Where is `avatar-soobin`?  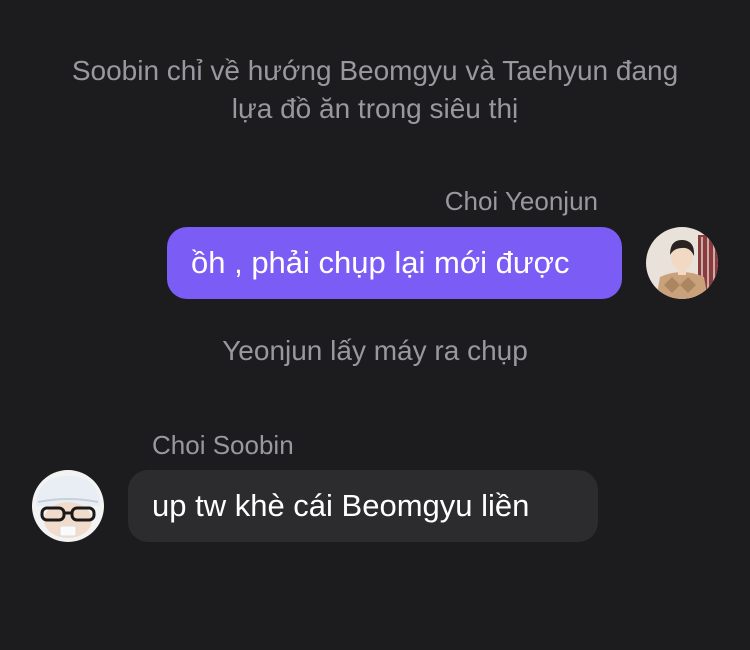
avatar-soobin is located at coordinates (68, 506).